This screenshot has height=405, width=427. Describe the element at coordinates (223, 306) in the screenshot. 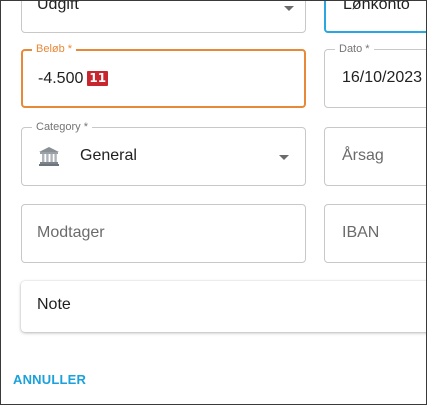

I see `note-field: Note` at that location.